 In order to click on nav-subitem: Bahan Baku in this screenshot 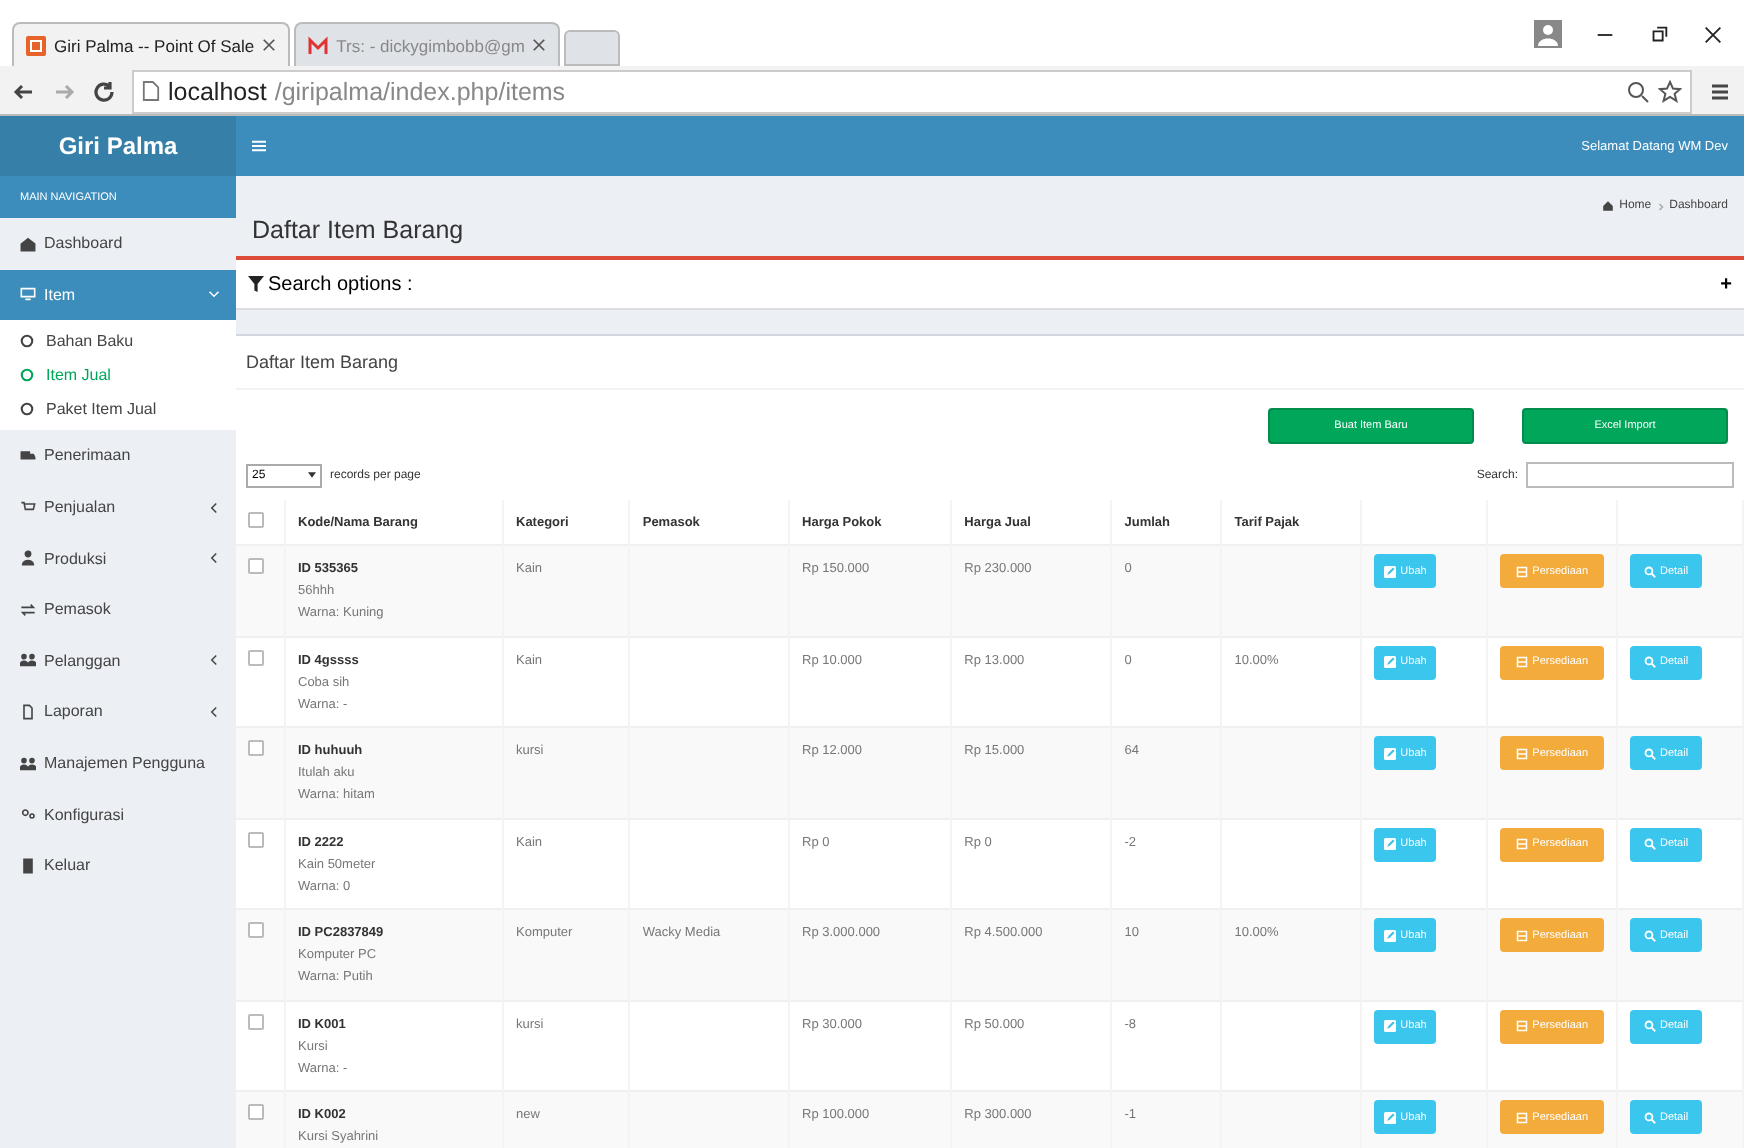, I will do `click(118, 341)`.